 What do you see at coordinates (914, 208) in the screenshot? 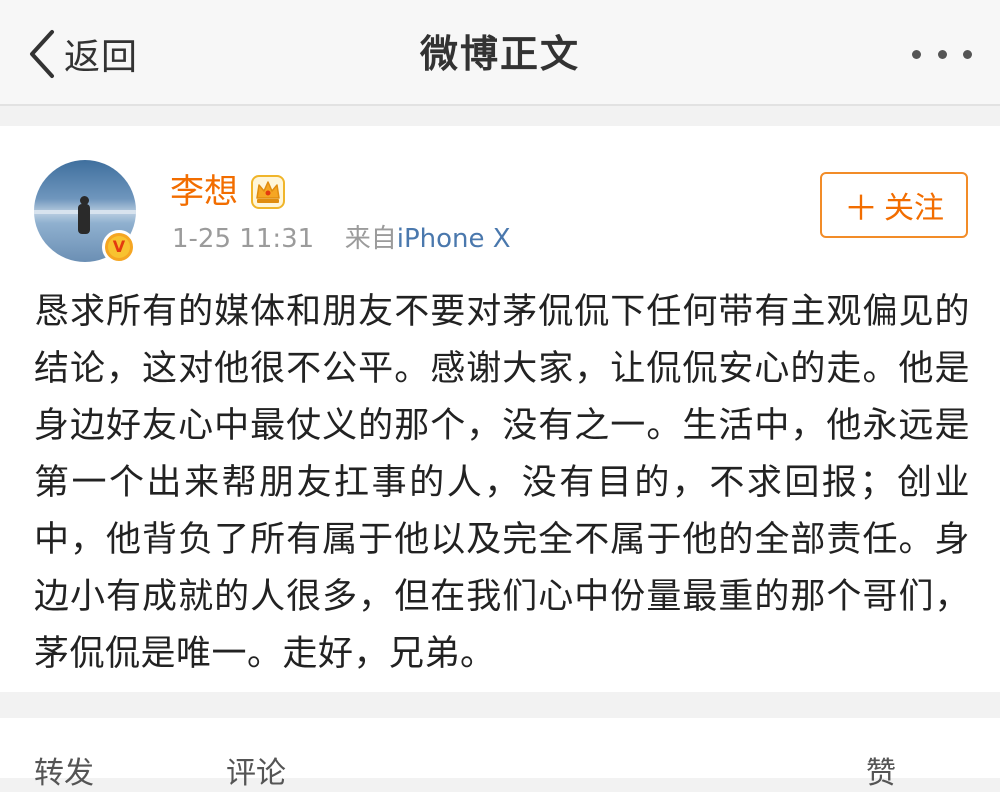
I see `follow-label: 关注` at bounding box center [914, 208].